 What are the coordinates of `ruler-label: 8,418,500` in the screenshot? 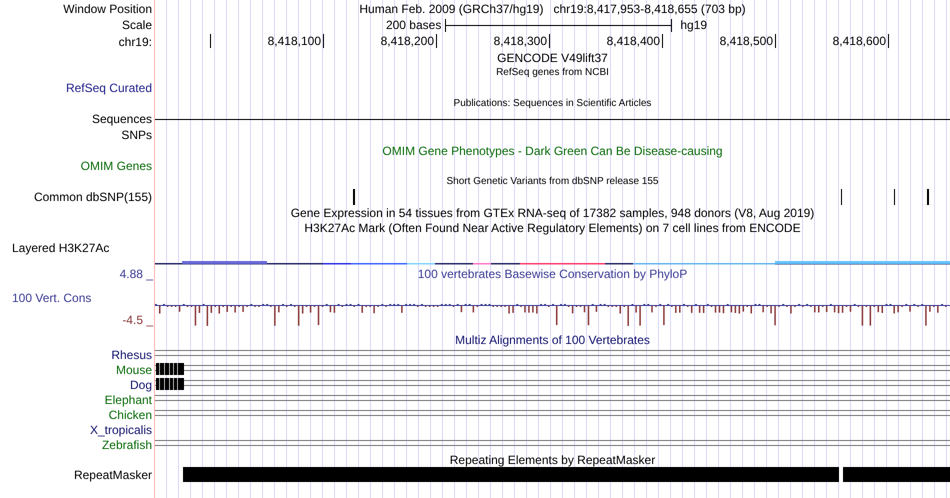 It's located at (746, 41).